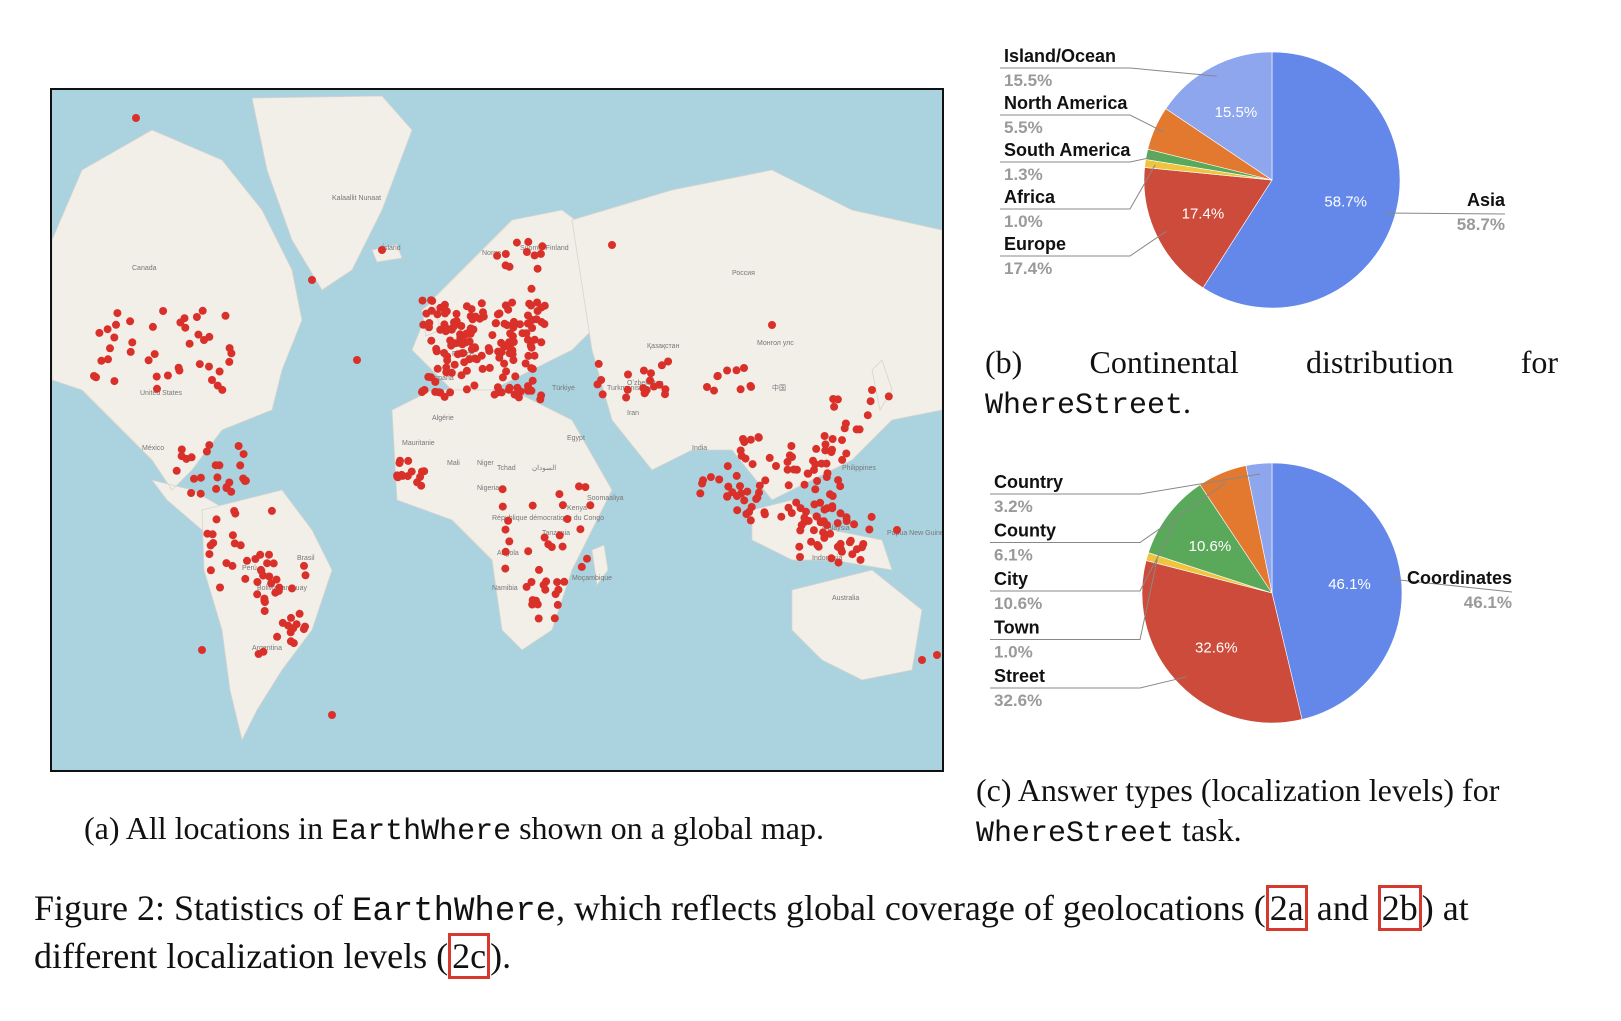 The height and width of the screenshot is (1021, 1621). Describe the element at coordinates (306, 558) in the screenshot. I see `map-label: Brasil` at that location.